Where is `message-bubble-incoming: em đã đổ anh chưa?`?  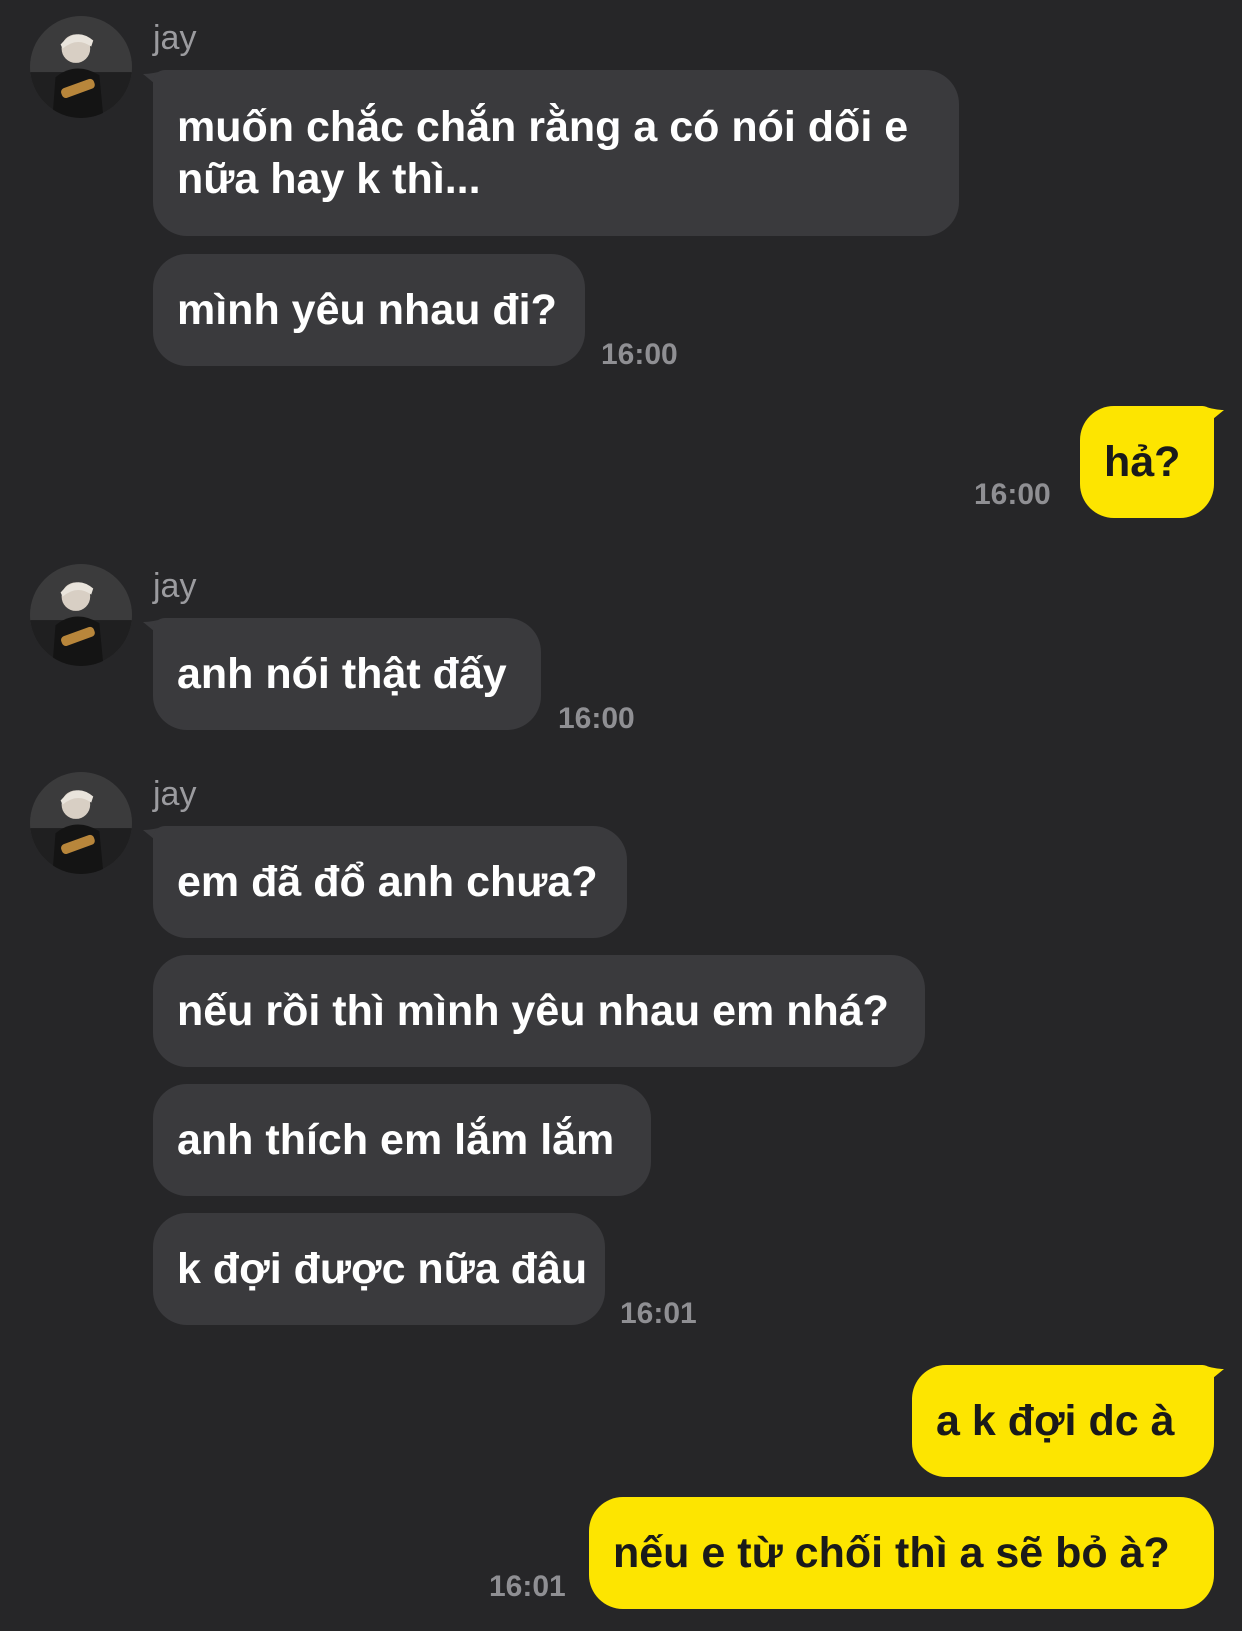
message-bubble-incoming: em đã đổ anh chưa? is located at coordinates (390, 882).